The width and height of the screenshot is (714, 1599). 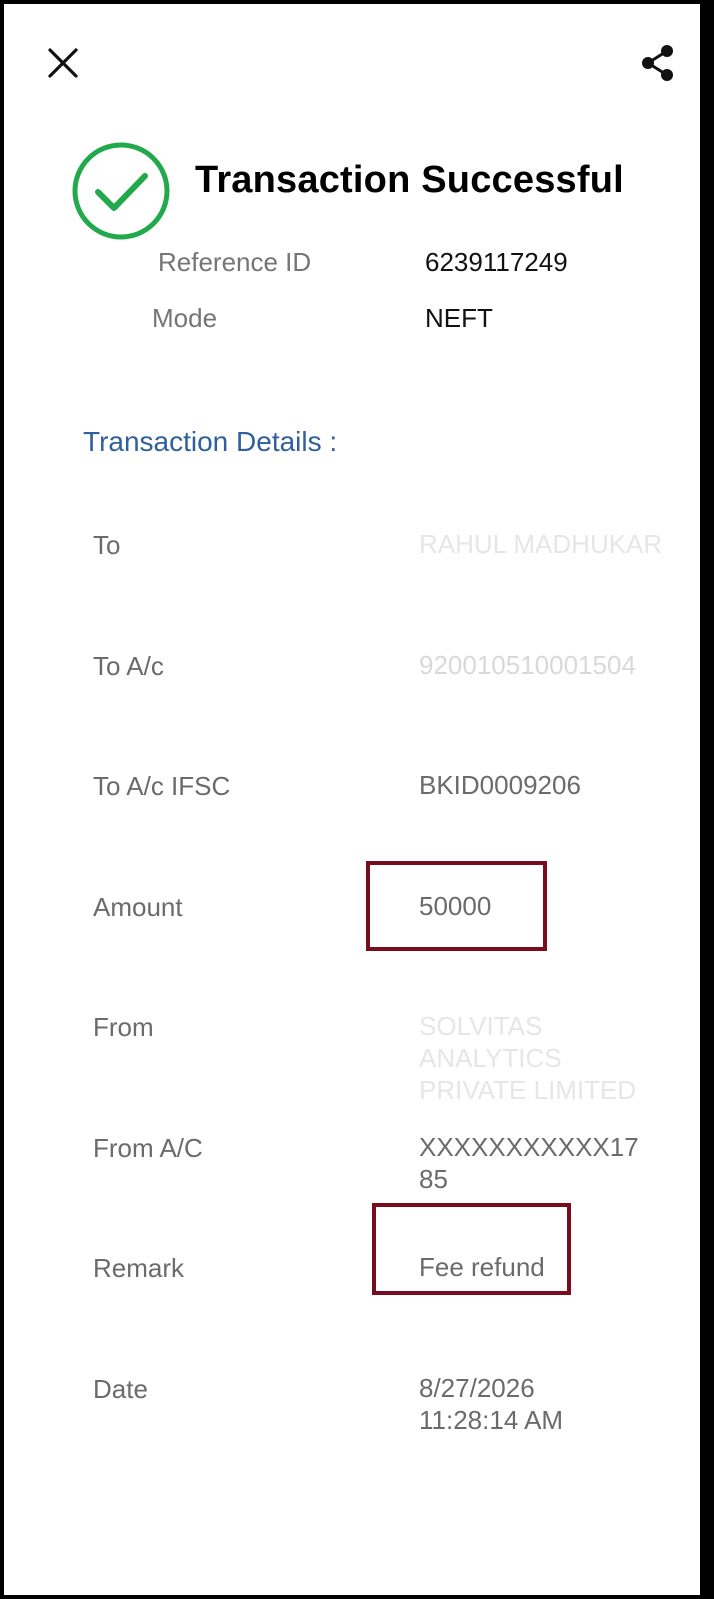 What do you see at coordinates (471, 1249) in the screenshot?
I see `remark-highlight-box` at bounding box center [471, 1249].